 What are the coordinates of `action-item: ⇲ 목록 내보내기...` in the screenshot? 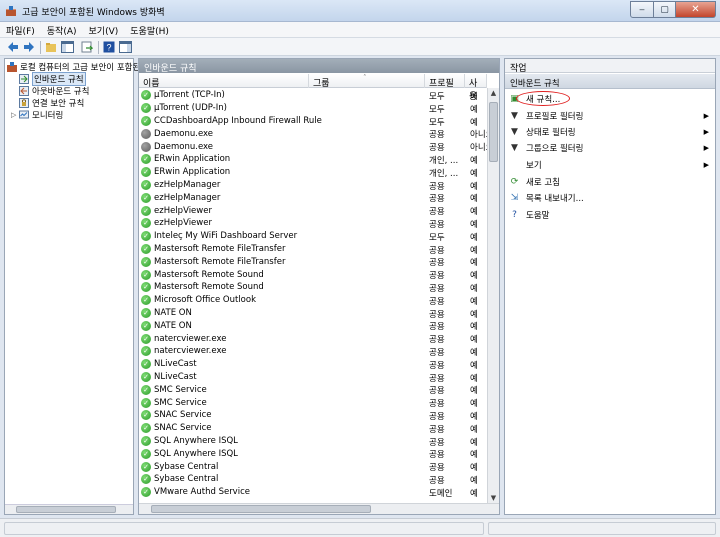 It's located at (610, 197).